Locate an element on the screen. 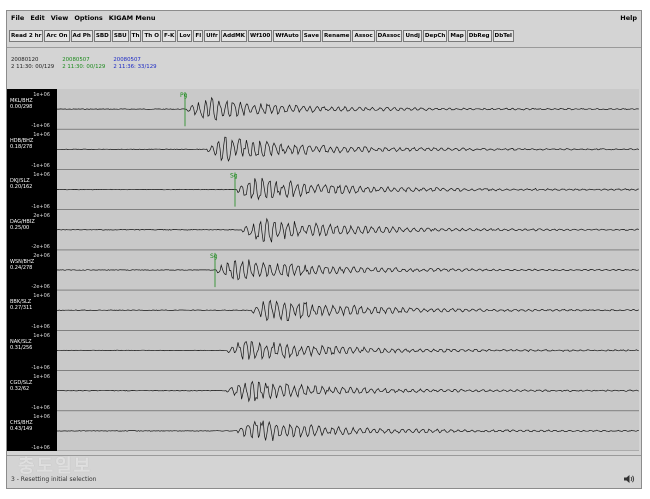 The image size is (650, 499). menu-view: View is located at coordinates (60, 18).